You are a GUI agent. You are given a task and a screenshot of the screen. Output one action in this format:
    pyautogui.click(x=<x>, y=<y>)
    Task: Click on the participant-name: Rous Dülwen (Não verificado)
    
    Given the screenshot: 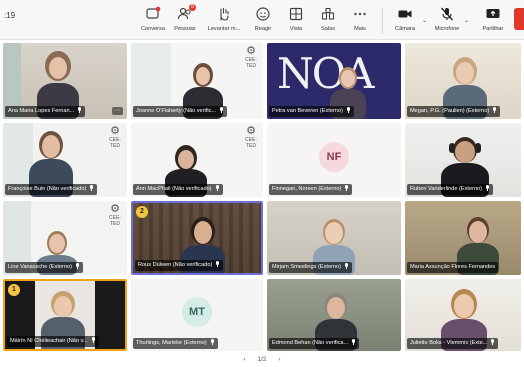 What is the action you would take?
    pyautogui.click(x=179, y=265)
    